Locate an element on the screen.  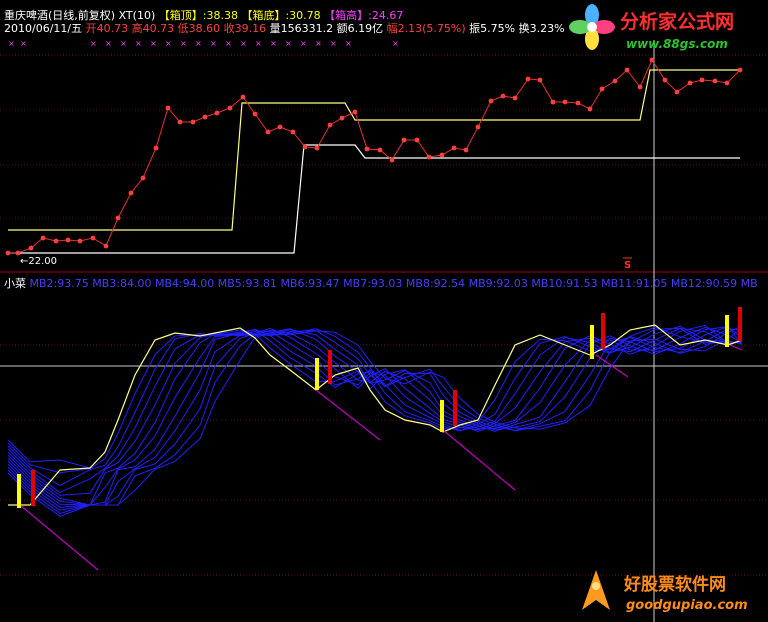
ma-label: MB7:93.03 is located at coordinates (374, 283).